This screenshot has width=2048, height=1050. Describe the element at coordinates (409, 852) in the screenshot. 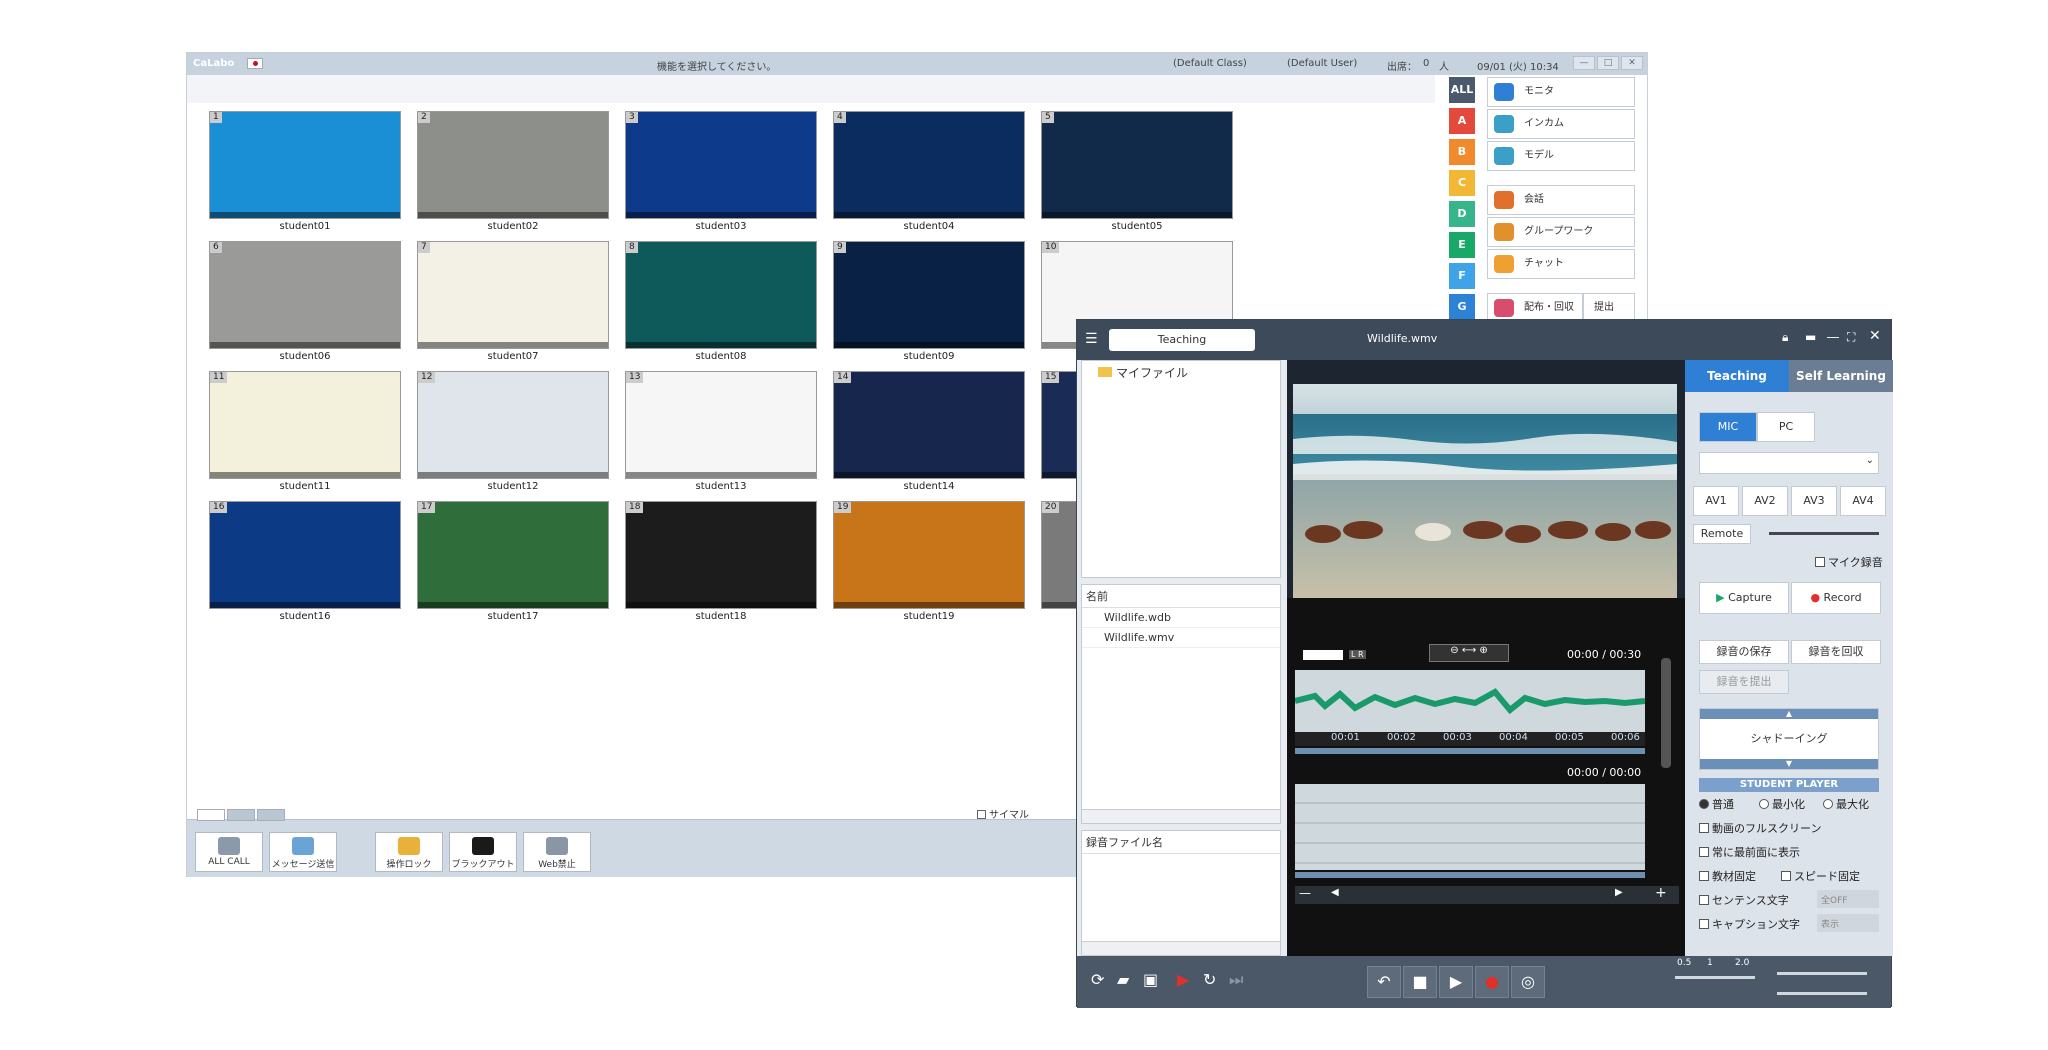

I see `operation-lock-button: 操作ロック` at that location.